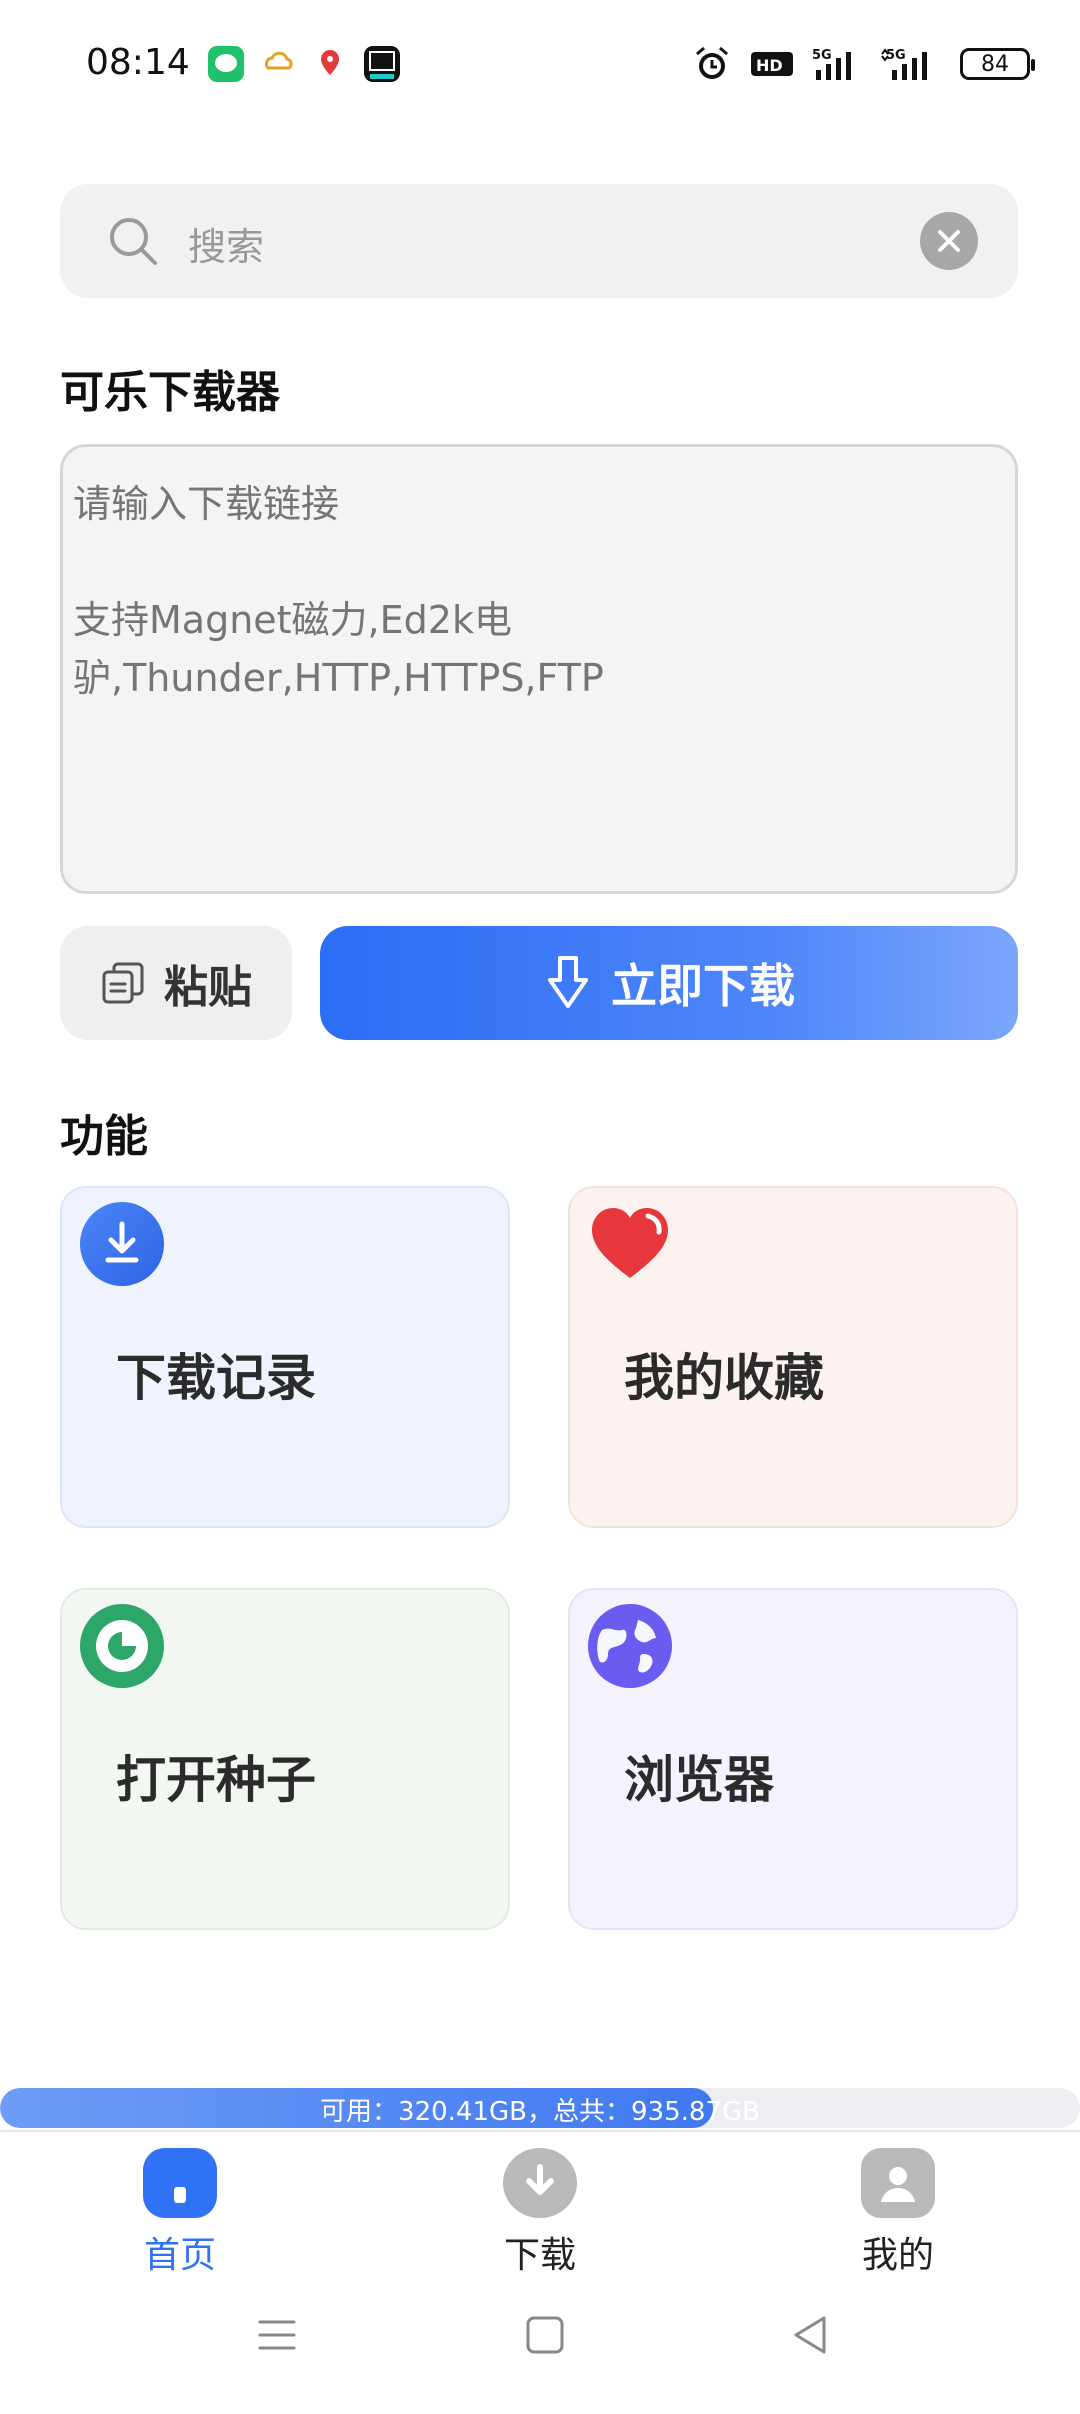  What do you see at coordinates (180, 2183) in the screenshot?
I see `home-icon` at bounding box center [180, 2183].